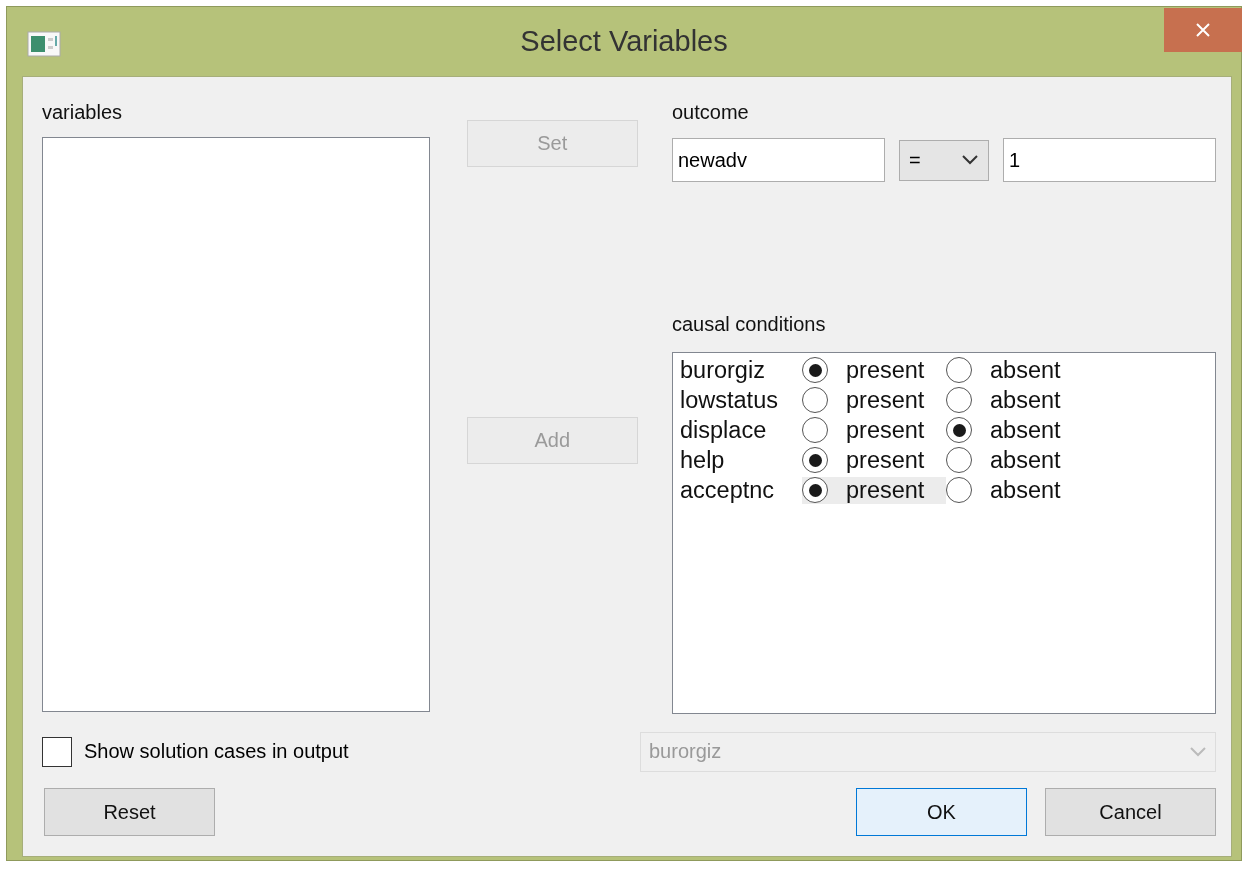 This screenshot has width=1250, height=869. I want to click on operator-dropdown: =, so click(944, 160).